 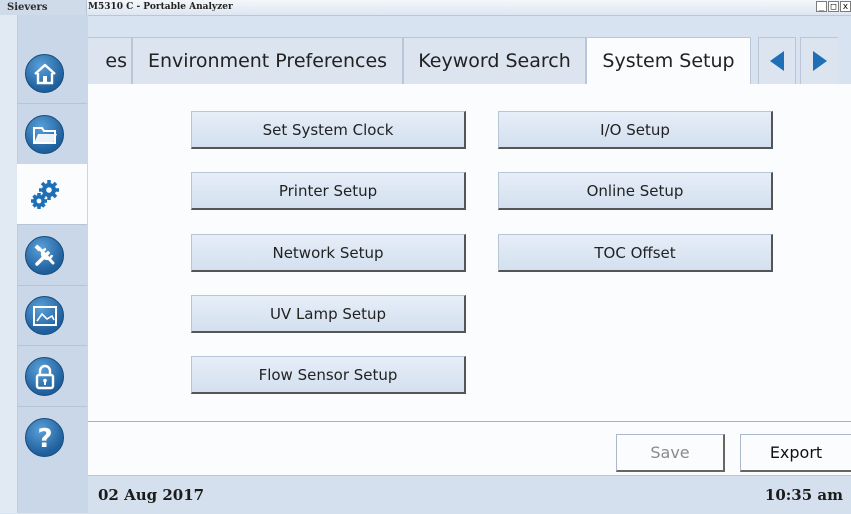 What do you see at coordinates (9, 264) in the screenshot?
I see `sidebar-edge` at bounding box center [9, 264].